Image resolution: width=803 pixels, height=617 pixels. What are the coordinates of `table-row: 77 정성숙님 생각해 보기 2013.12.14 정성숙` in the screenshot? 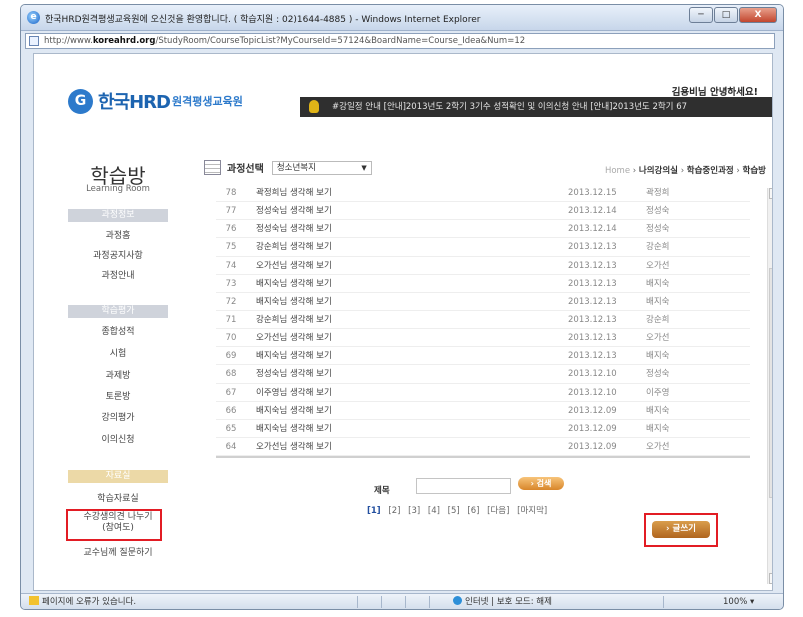 It's located at (483, 211).